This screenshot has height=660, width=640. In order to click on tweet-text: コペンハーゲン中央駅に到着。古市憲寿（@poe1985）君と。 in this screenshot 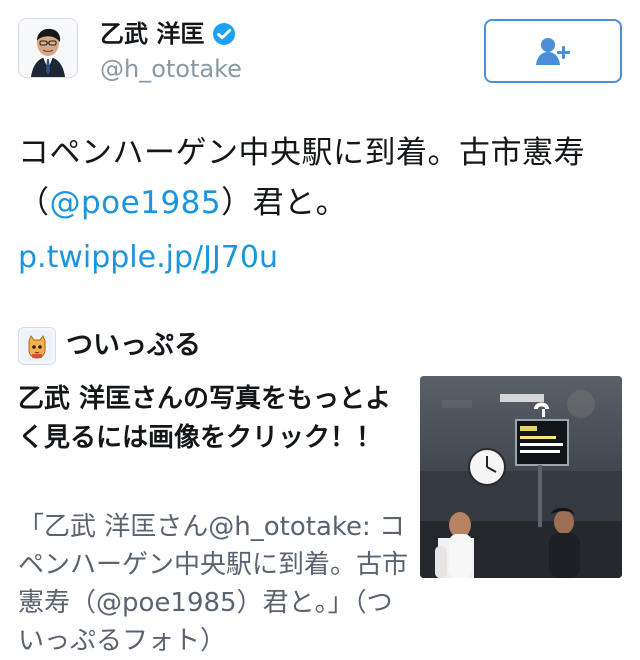, I will do `click(318, 178)`.